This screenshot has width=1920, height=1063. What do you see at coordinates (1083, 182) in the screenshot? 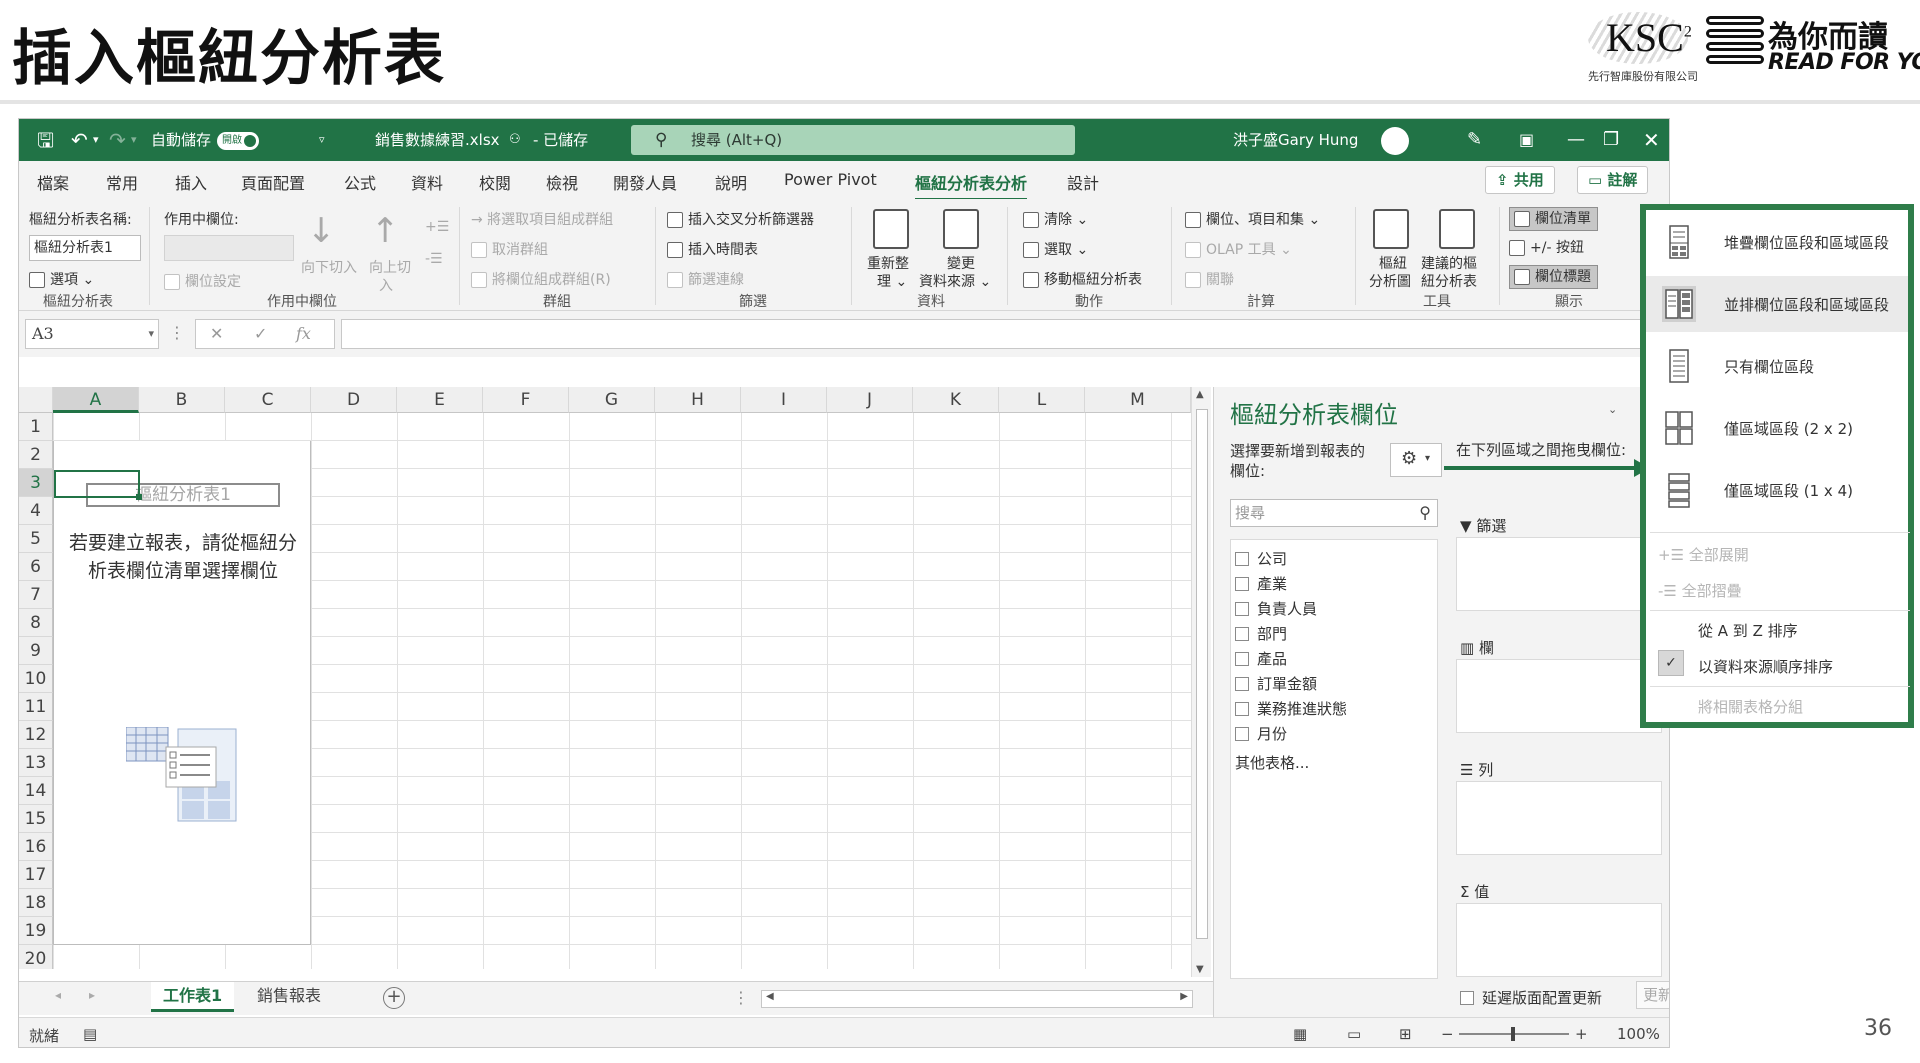
I see `tab-design: 設計` at bounding box center [1083, 182].